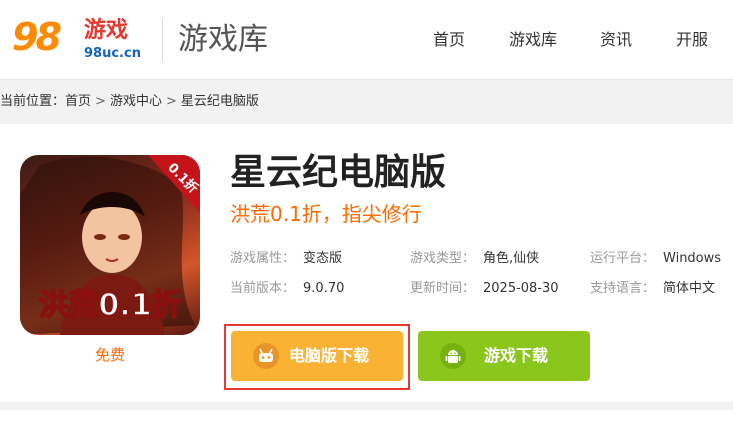  I want to click on attr-language: 支持语言： 简体中文, so click(652, 289).